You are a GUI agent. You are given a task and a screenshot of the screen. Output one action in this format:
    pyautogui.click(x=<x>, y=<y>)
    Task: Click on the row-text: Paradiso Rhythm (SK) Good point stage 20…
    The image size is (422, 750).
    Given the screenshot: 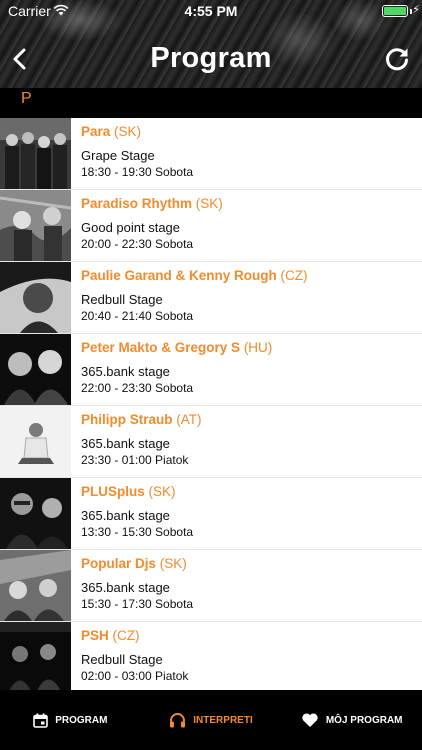 What is the action you would take?
    pyautogui.click(x=246, y=223)
    